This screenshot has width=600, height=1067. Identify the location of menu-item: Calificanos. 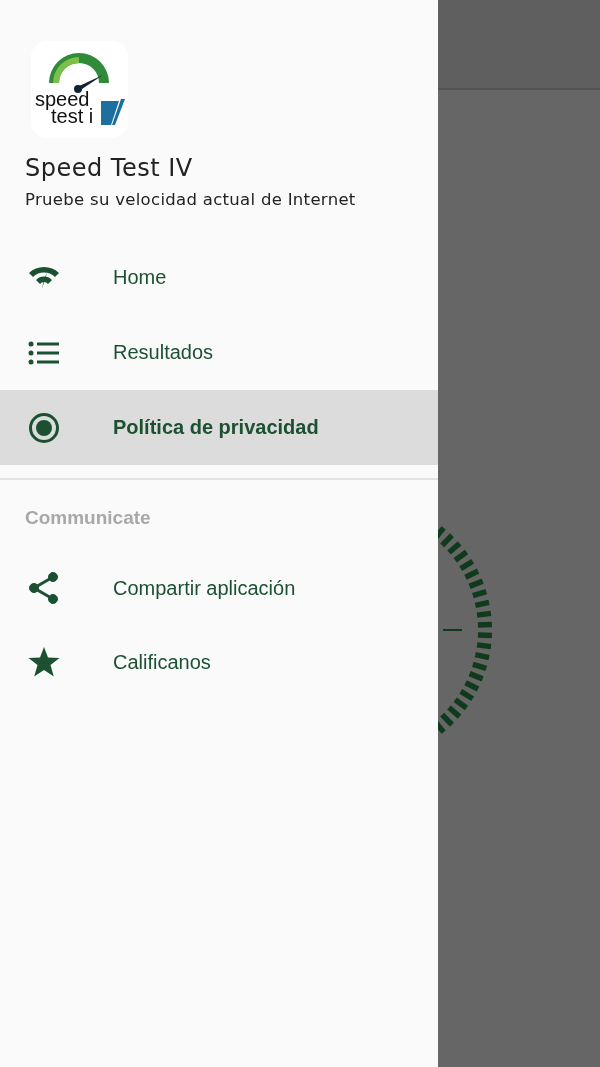
(219, 662).